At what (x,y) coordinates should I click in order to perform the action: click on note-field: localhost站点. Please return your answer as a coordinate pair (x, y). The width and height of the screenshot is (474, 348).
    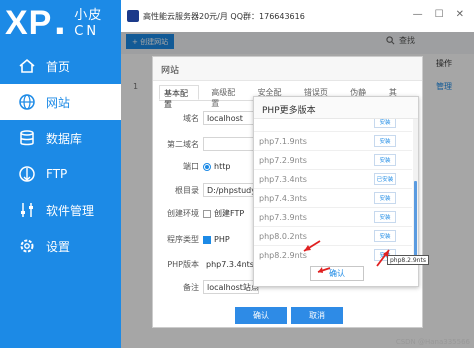
    Looking at the image, I should click on (231, 287).